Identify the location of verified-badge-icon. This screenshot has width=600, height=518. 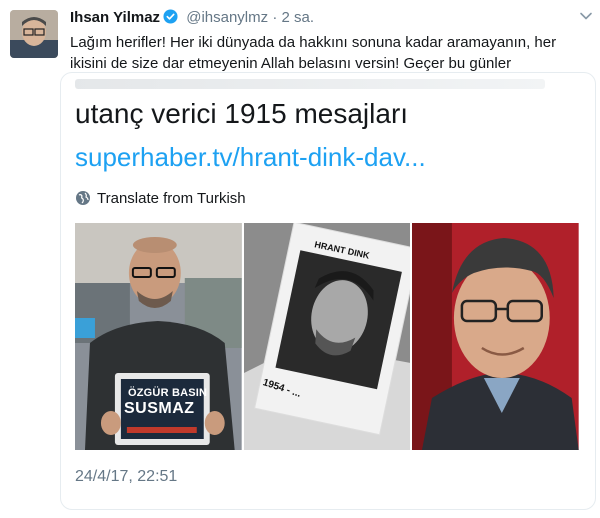
(170, 16).